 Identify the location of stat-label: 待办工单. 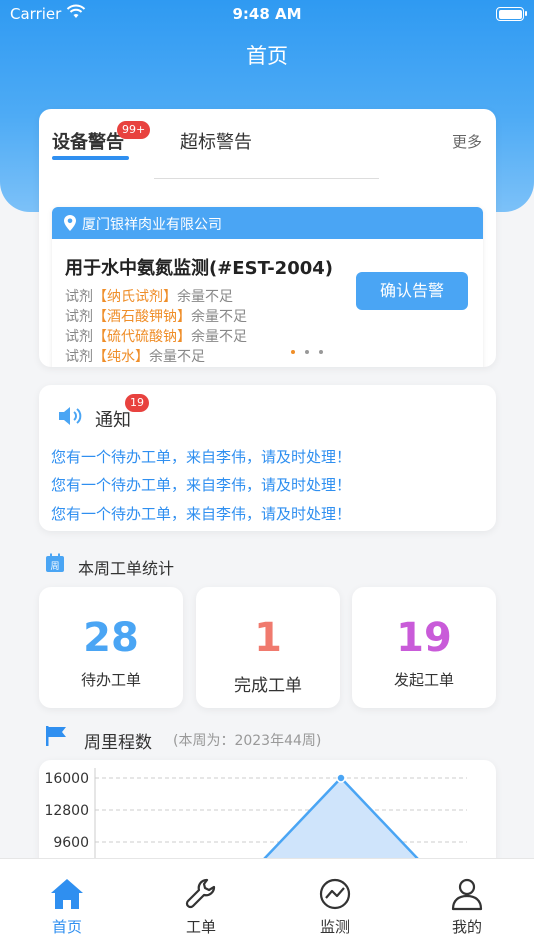
(110, 680).